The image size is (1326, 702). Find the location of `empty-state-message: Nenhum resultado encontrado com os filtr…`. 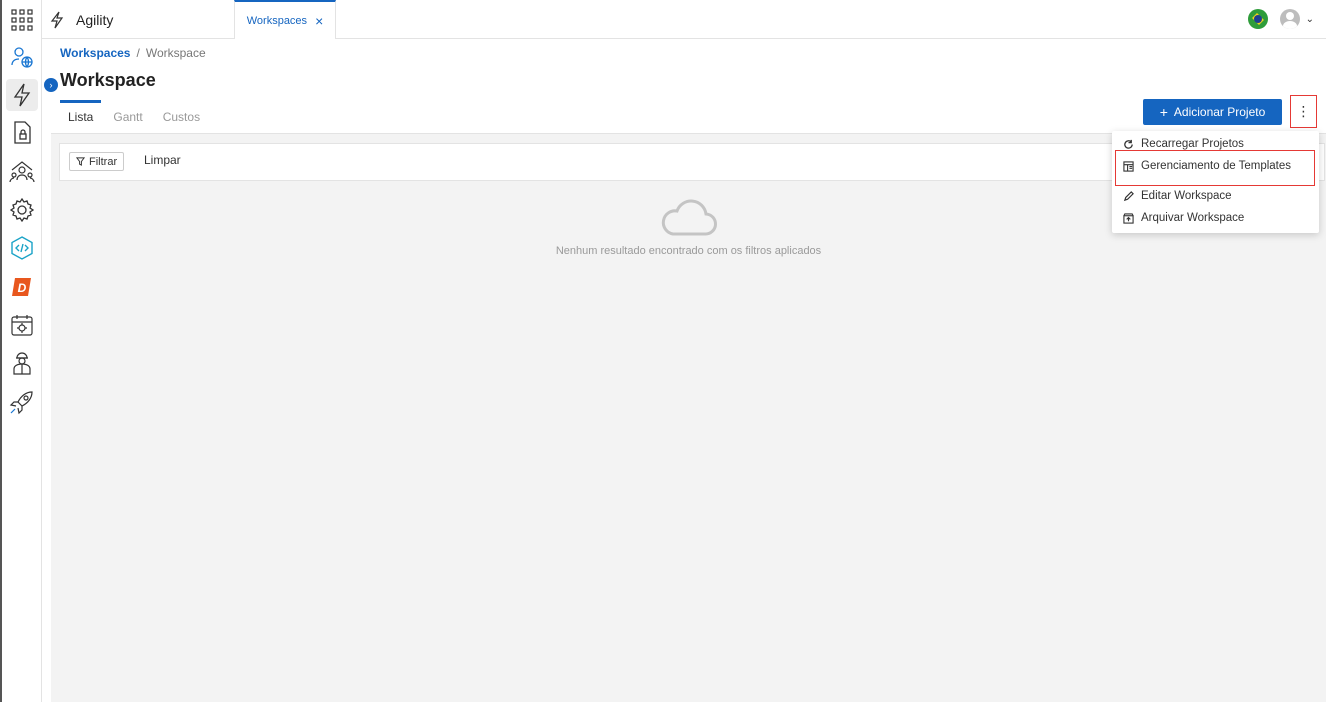

empty-state-message: Nenhum resultado encontrado com os filtr… is located at coordinates (688, 251).